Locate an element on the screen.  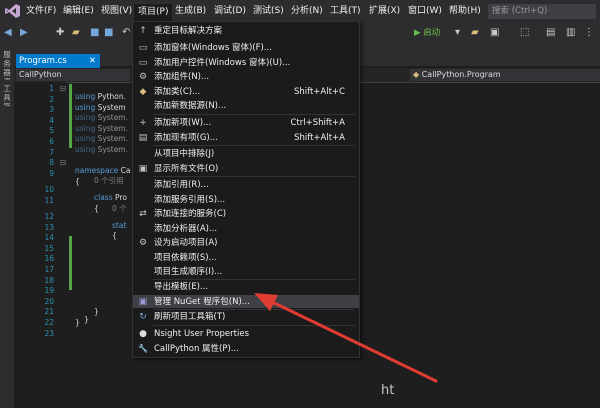
line-number: 19 is located at coordinates (49, 291).